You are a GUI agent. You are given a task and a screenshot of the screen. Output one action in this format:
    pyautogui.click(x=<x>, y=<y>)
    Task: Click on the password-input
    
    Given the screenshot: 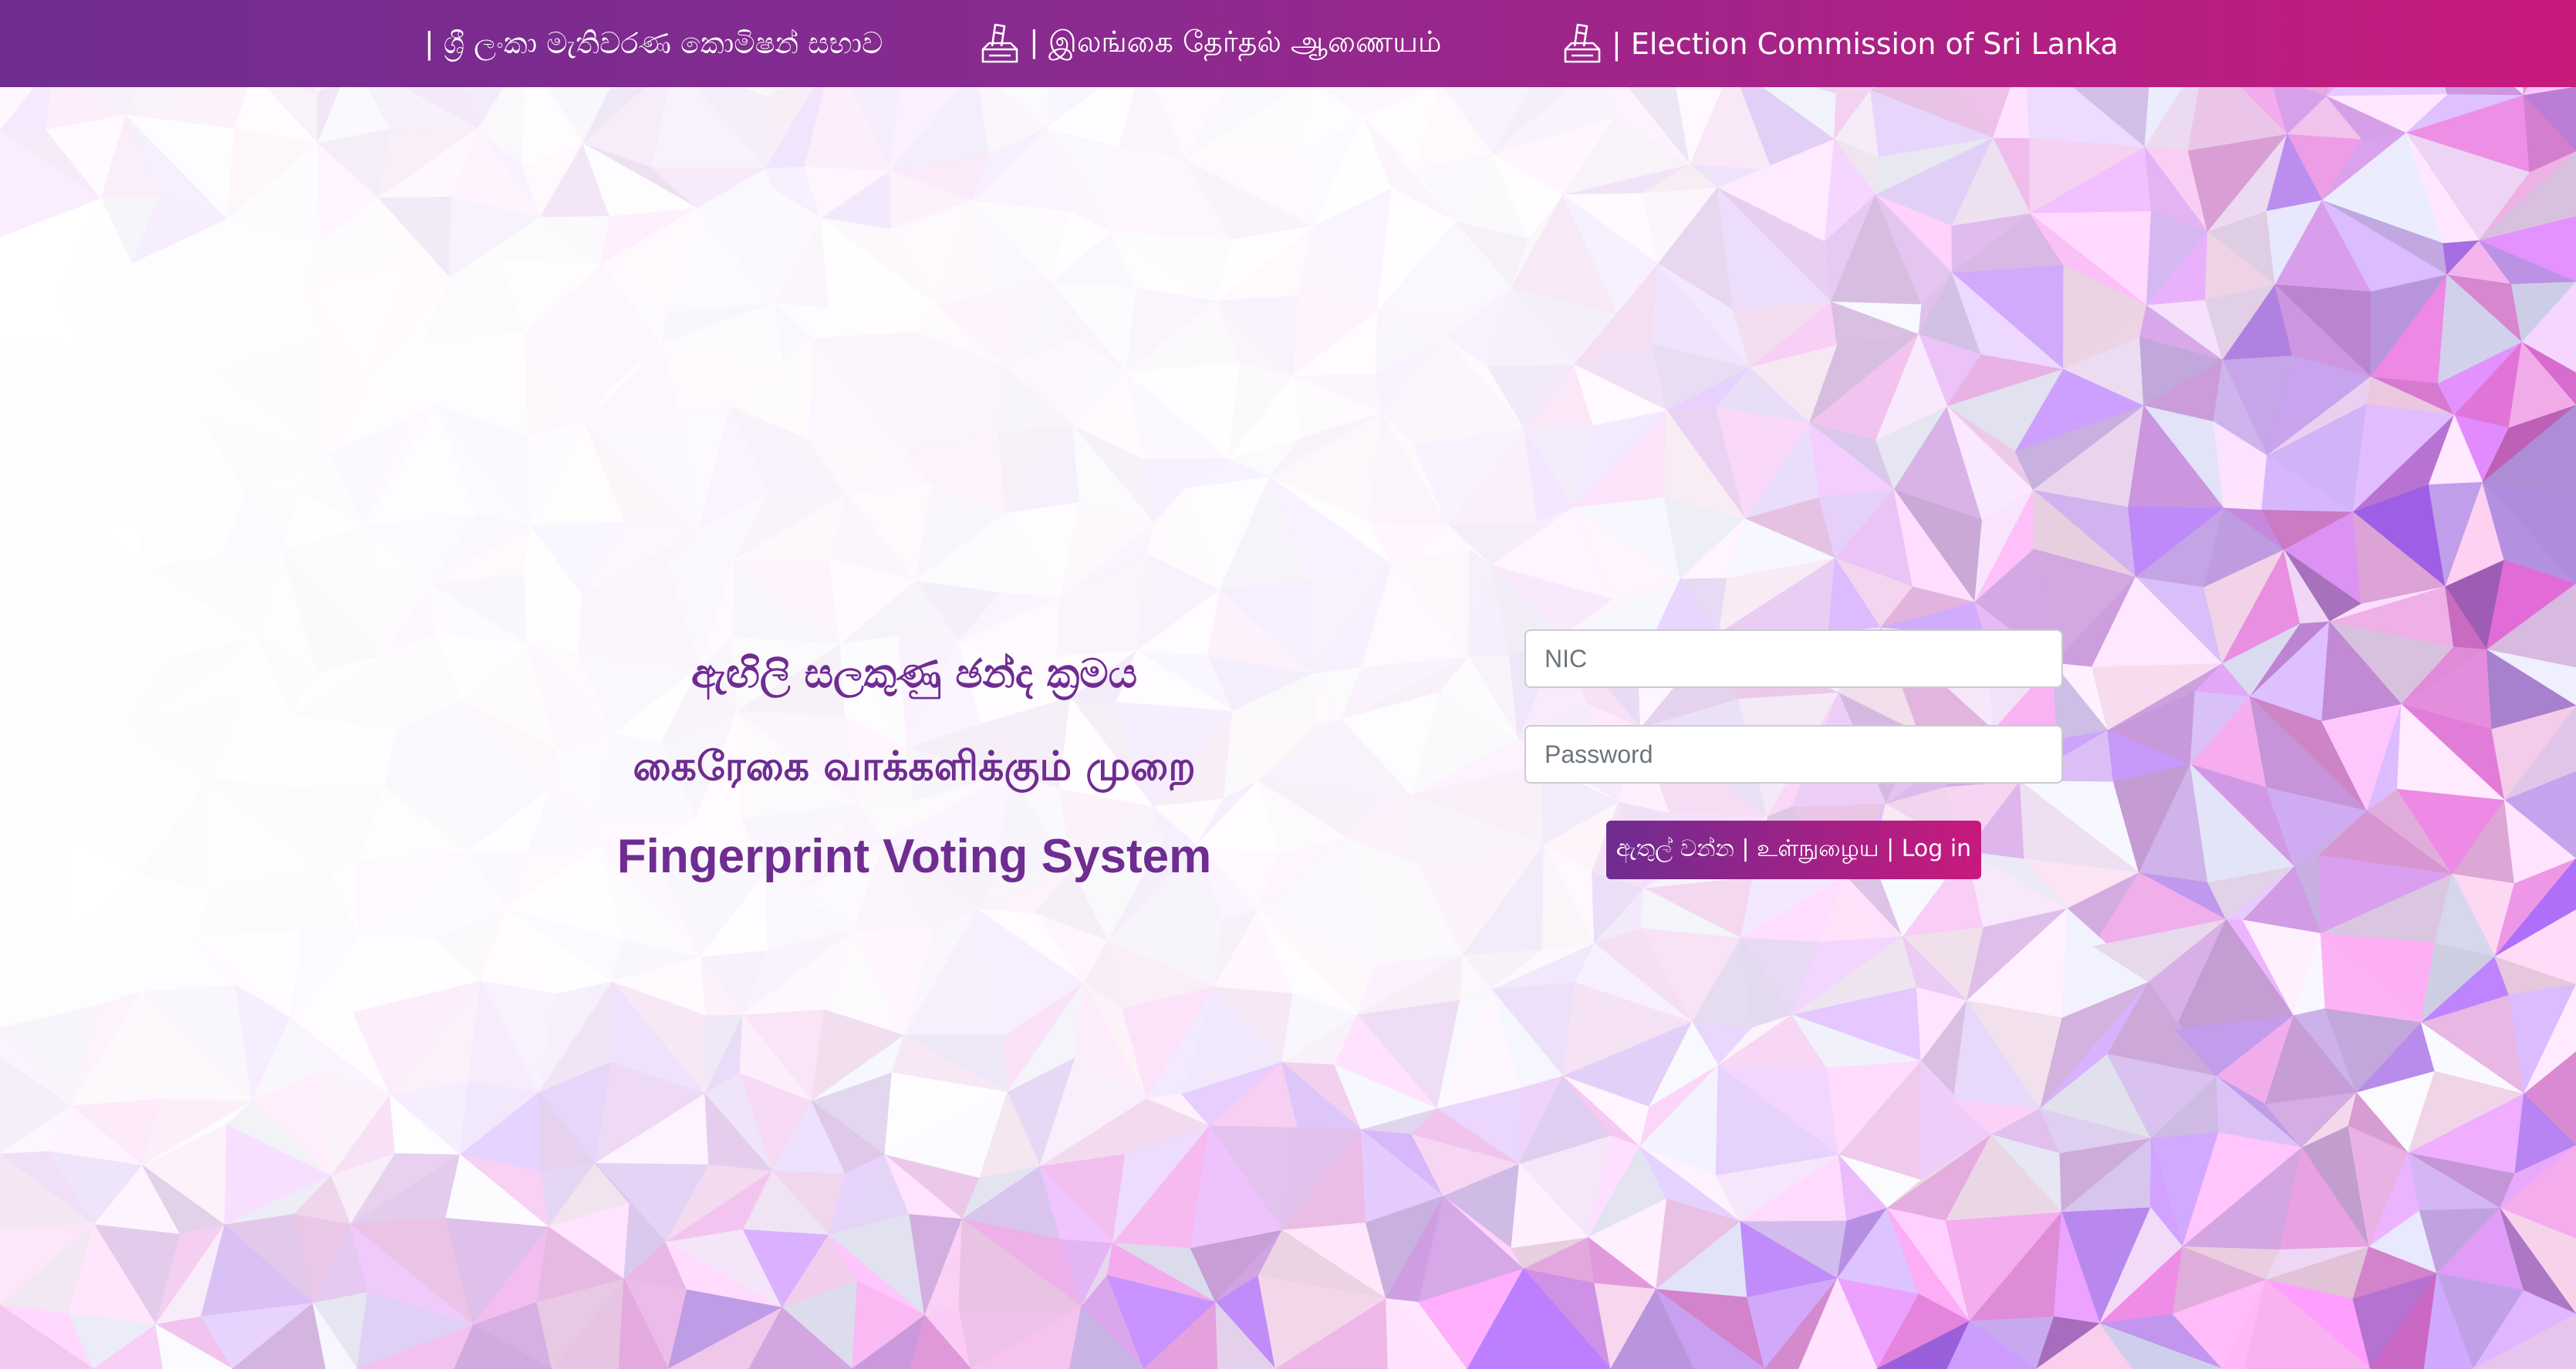 What is the action you would take?
    pyautogui.click(x=1793, y=755)
    